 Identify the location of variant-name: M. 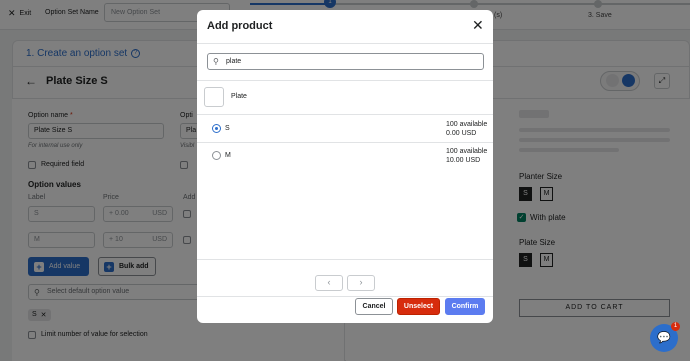
(228, 155).